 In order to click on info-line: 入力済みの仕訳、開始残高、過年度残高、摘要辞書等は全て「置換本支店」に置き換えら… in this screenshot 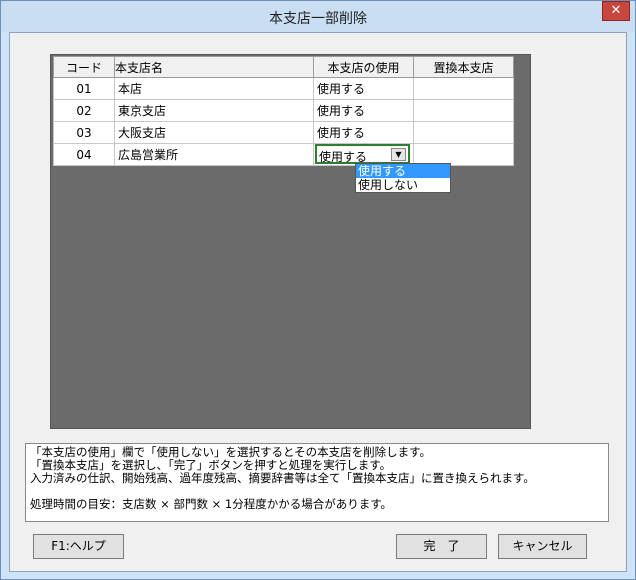, I will do `click(282, 478)`.